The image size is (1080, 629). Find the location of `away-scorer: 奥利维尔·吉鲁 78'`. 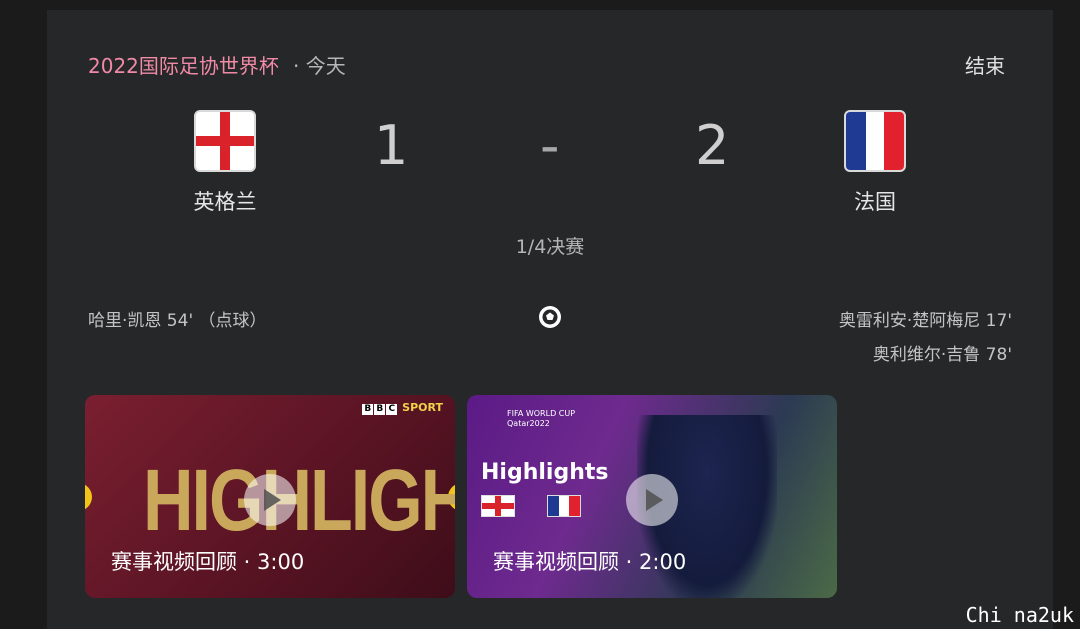

away-scorer: 奥利维尔·吉鲁 78' is located at coordinates (942, 355).